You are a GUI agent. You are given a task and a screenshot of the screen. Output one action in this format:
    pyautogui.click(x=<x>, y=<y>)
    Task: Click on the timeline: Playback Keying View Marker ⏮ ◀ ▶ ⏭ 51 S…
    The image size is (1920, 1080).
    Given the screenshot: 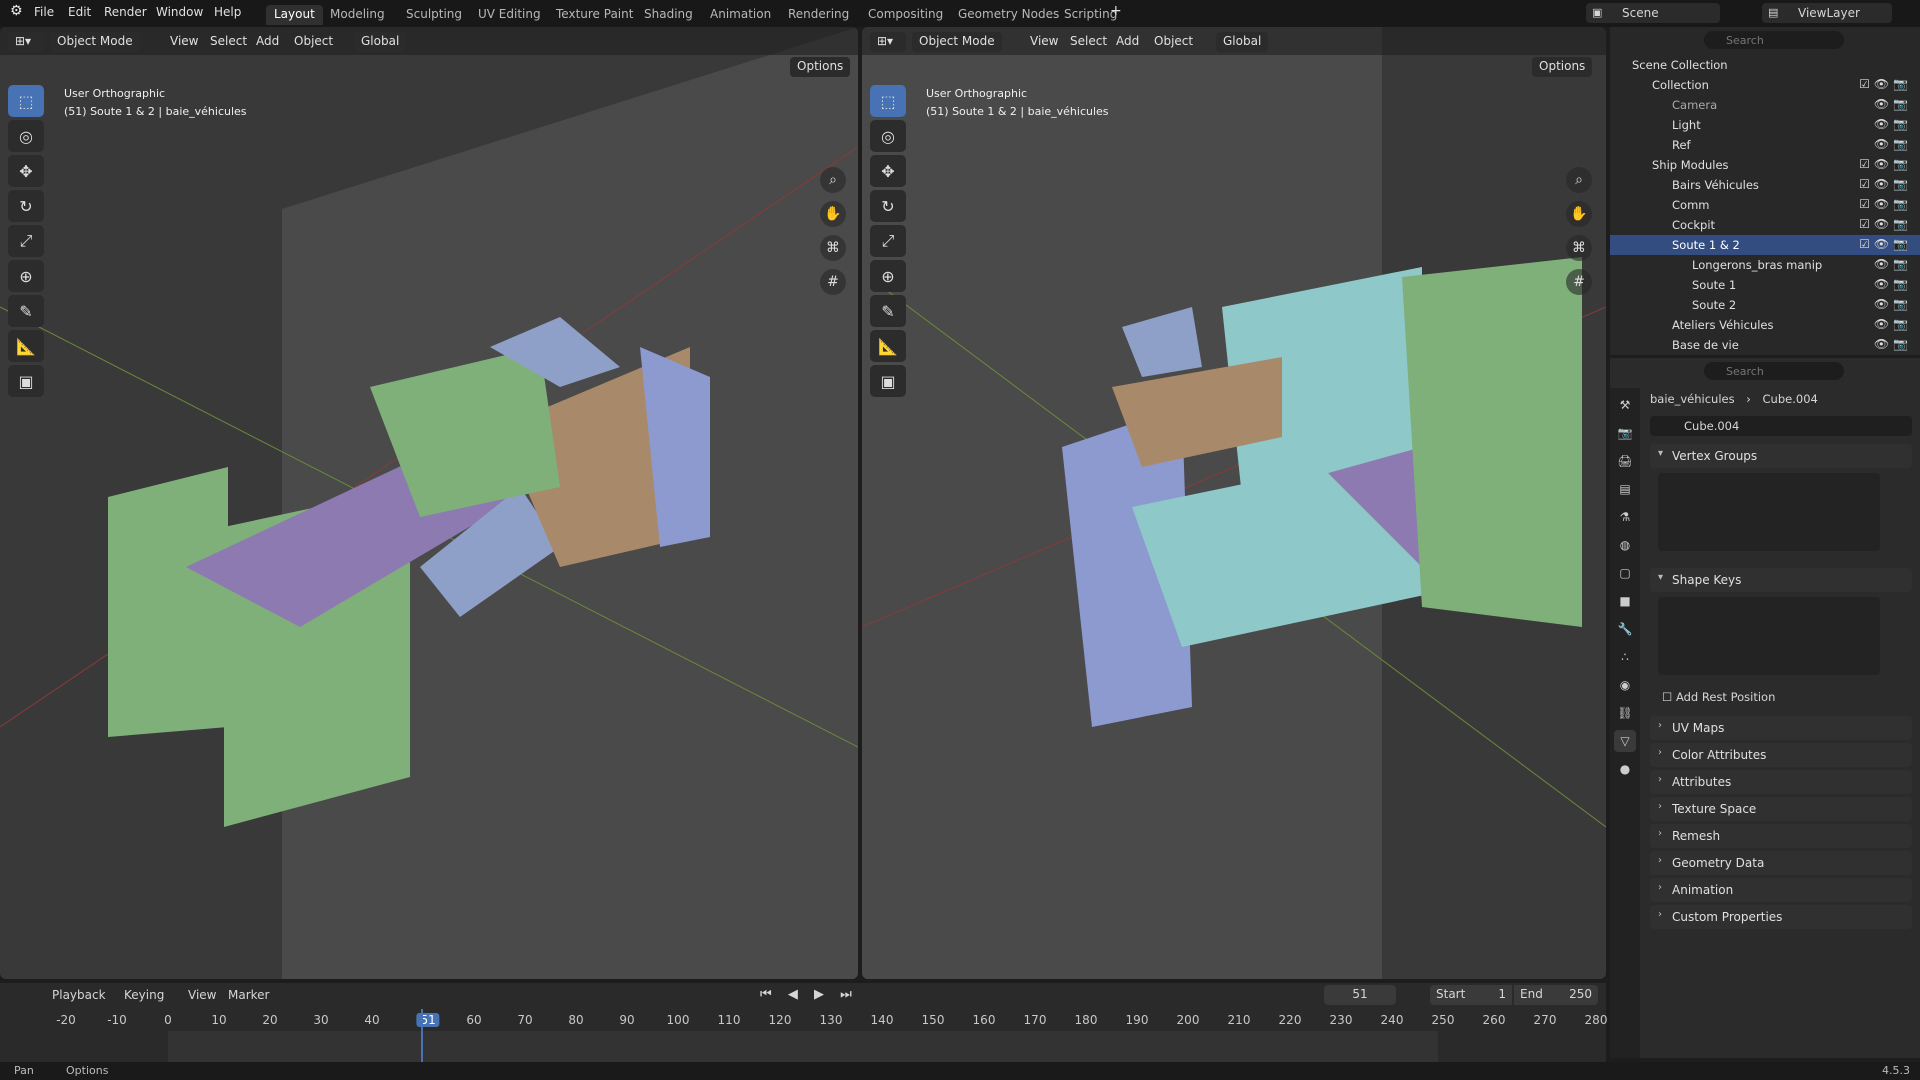 What is the action you would take?
    pyautogui.click(x=803, y=1025)
    